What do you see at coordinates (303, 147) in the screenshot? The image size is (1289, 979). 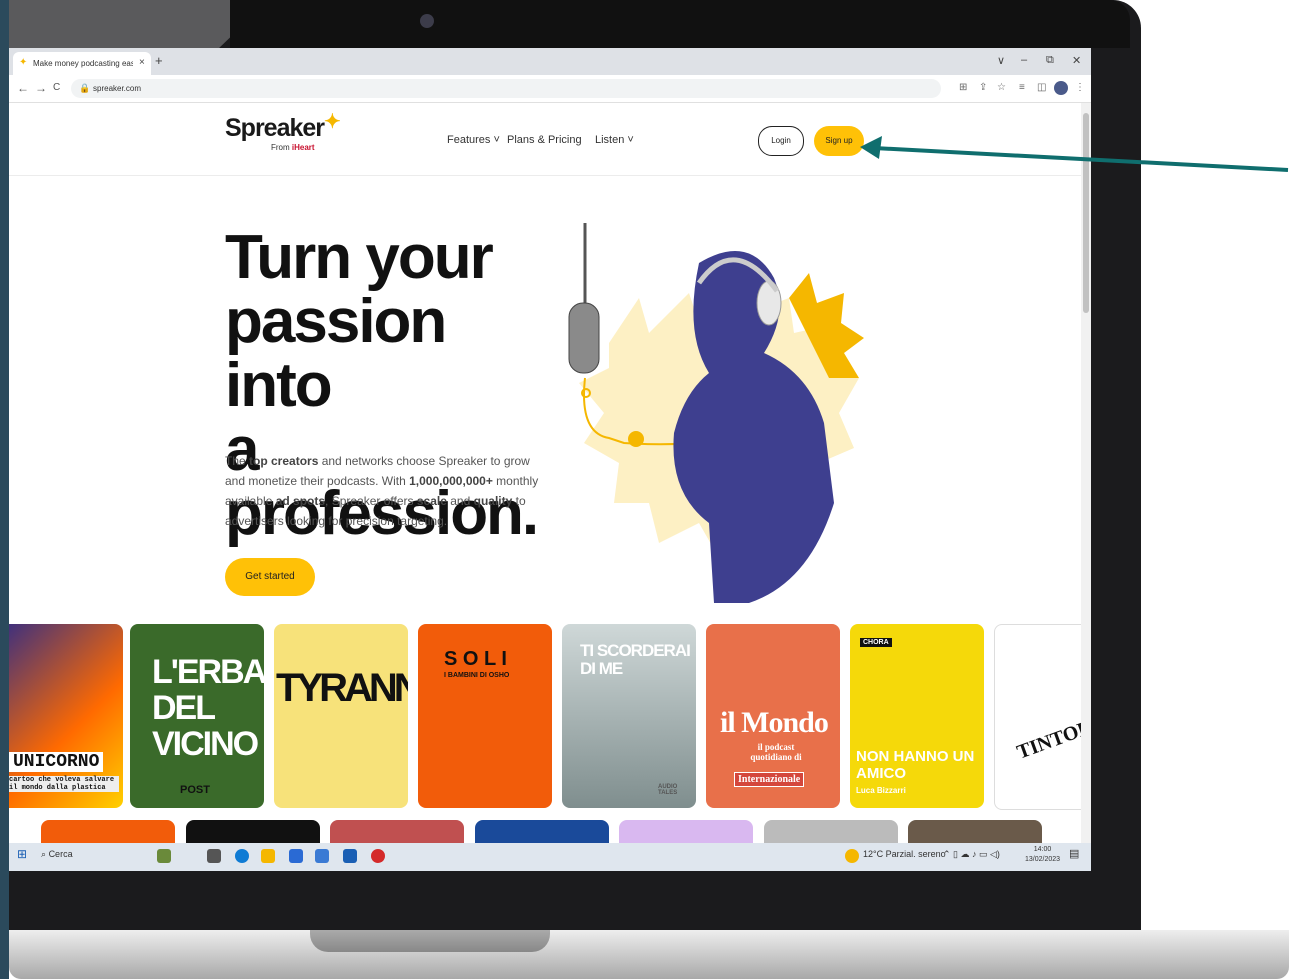 I see `iheart-logo: iHeart` at bounding box center [303, 147].